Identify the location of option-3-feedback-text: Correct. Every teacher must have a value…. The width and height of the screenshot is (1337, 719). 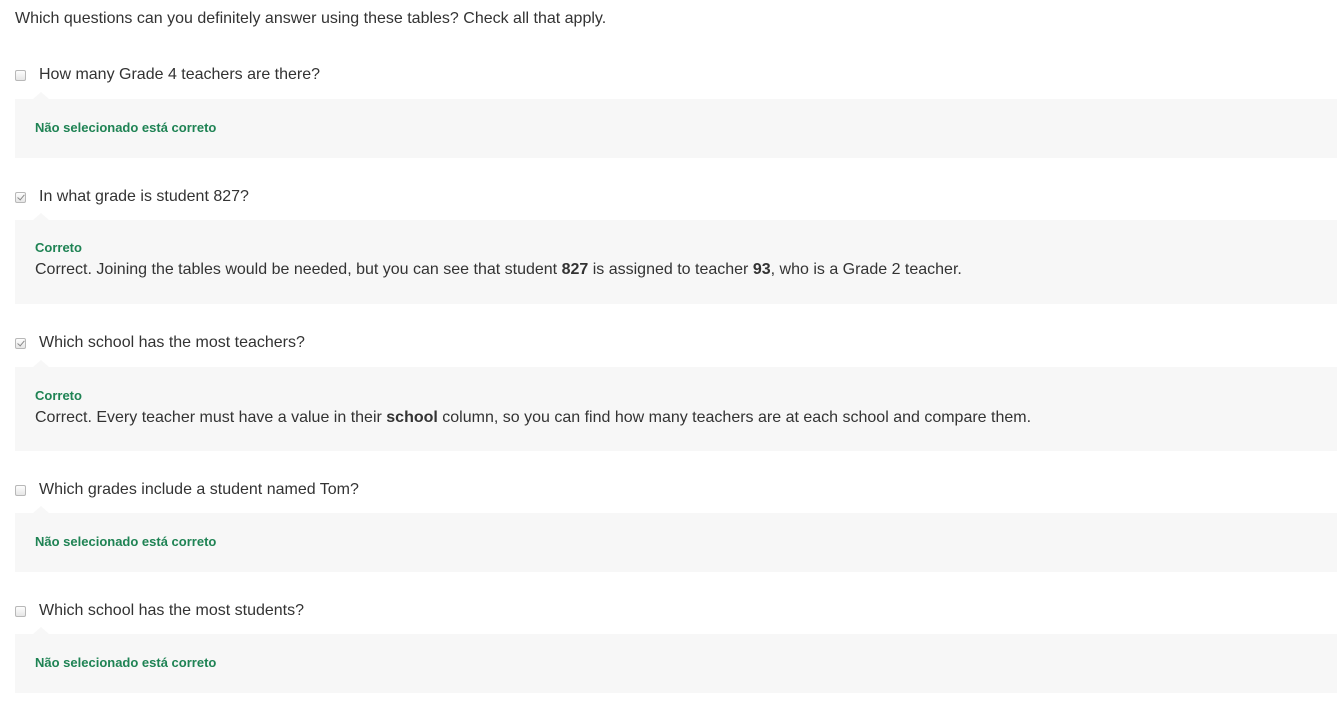
(533, 417).